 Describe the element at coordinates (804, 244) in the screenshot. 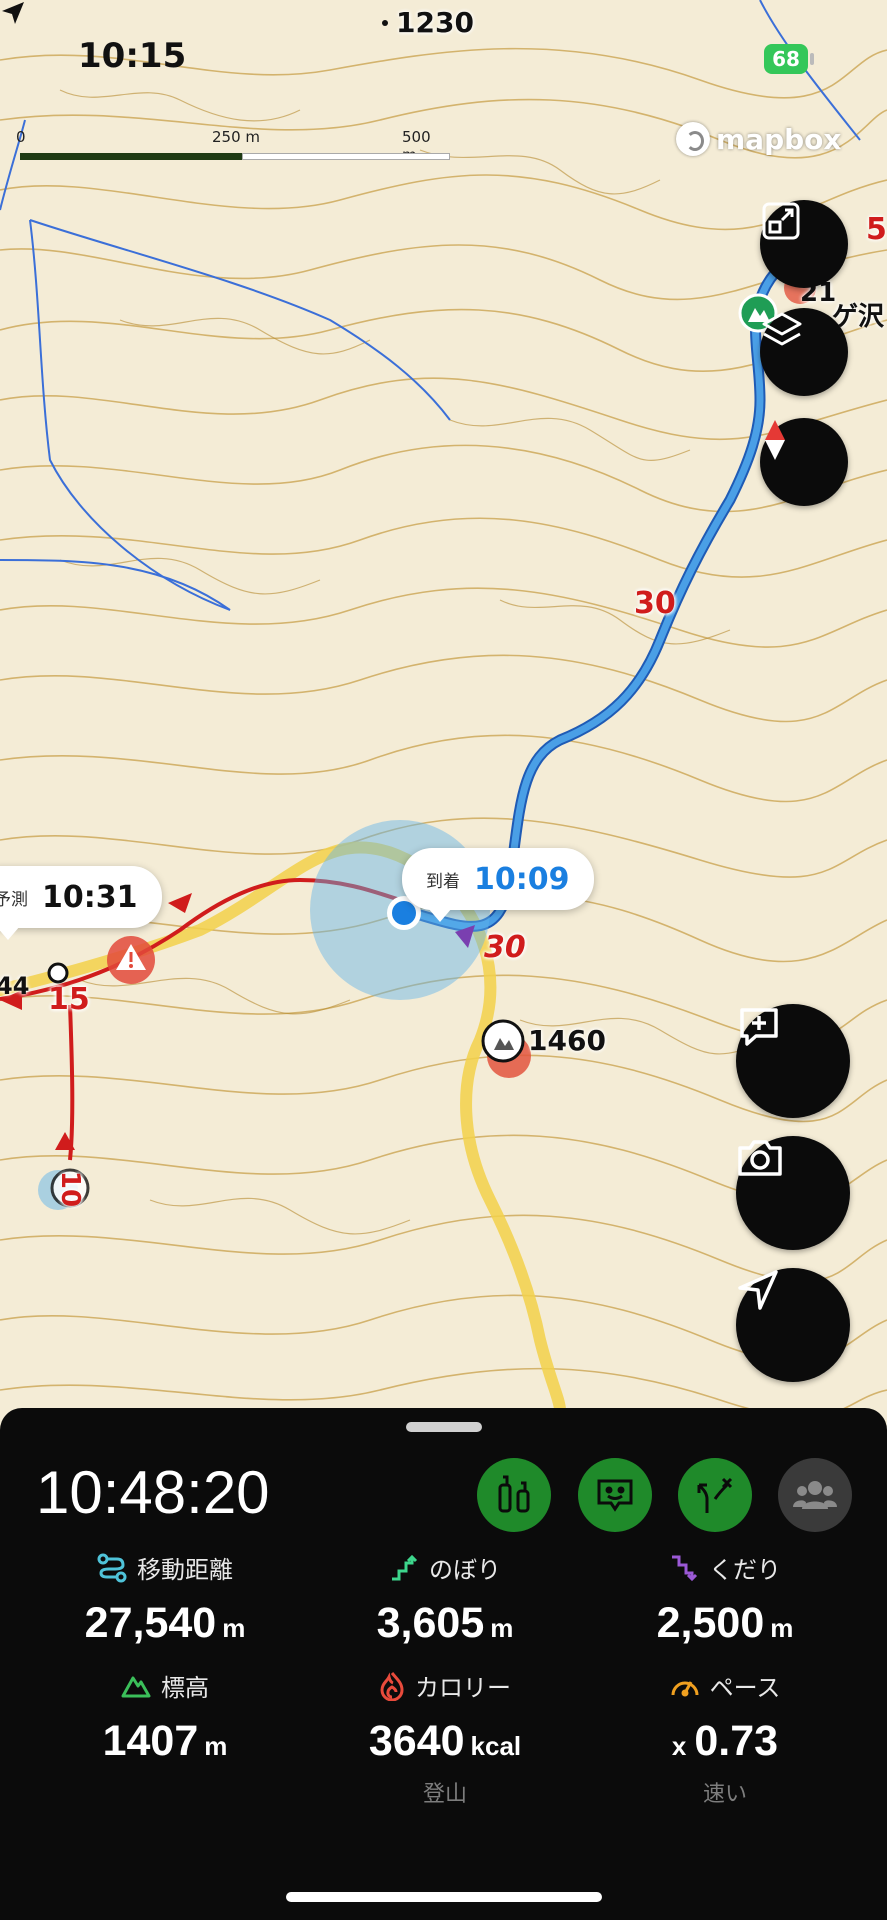

I see `fit-route-button` at that location.